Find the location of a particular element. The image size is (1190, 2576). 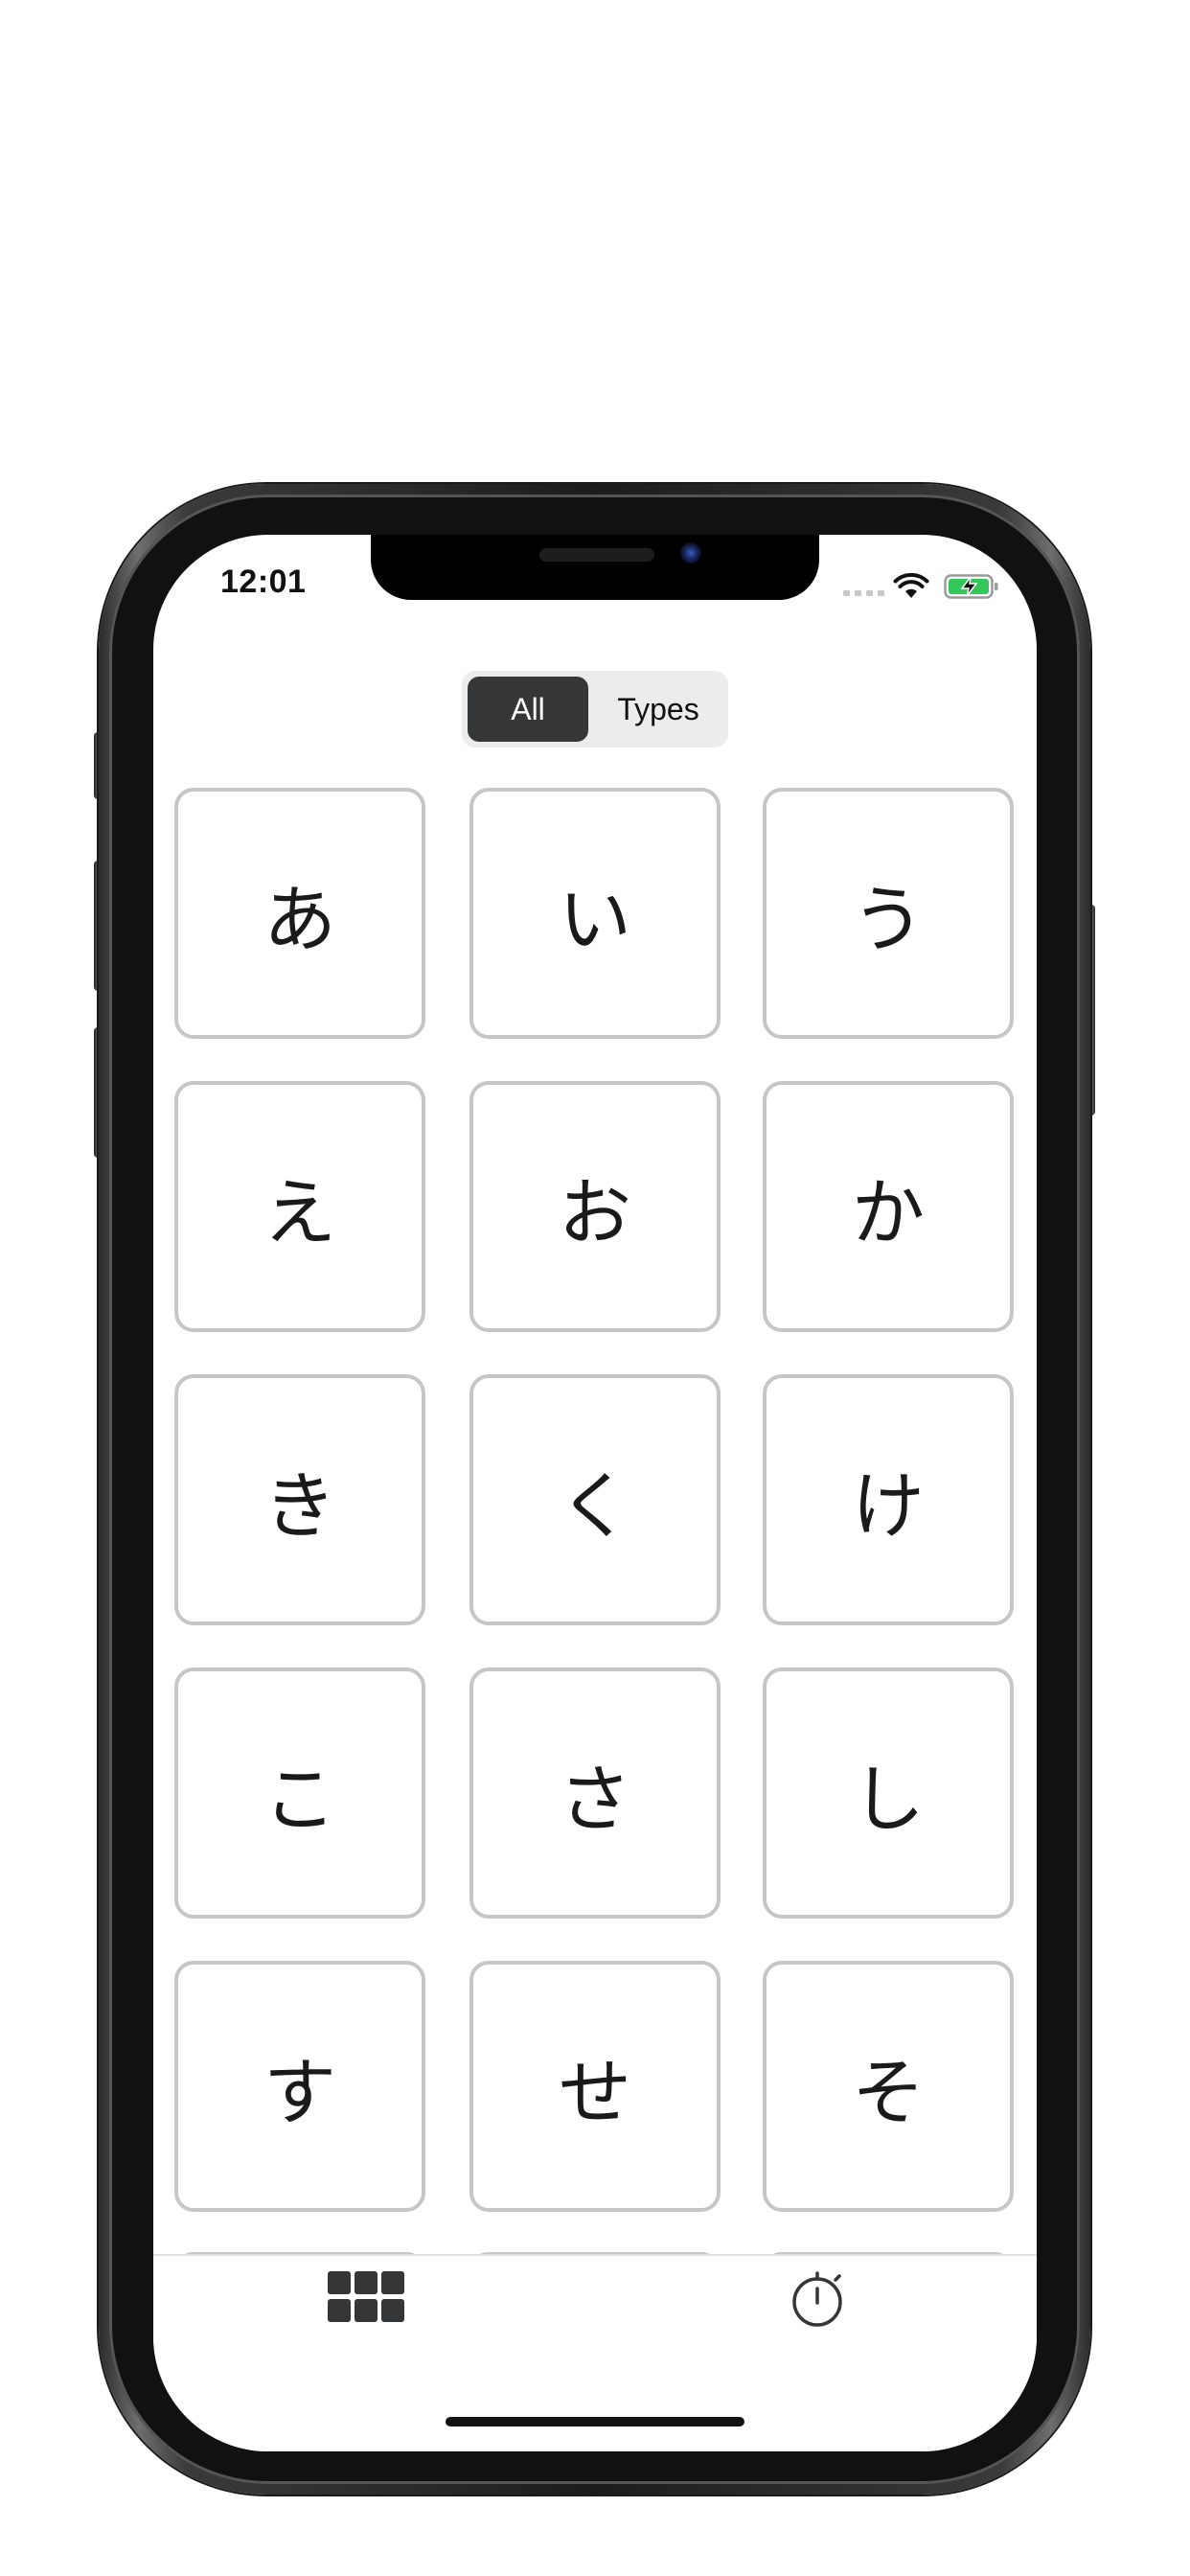

earpiece-speaker is located at coordinates (596, 555).